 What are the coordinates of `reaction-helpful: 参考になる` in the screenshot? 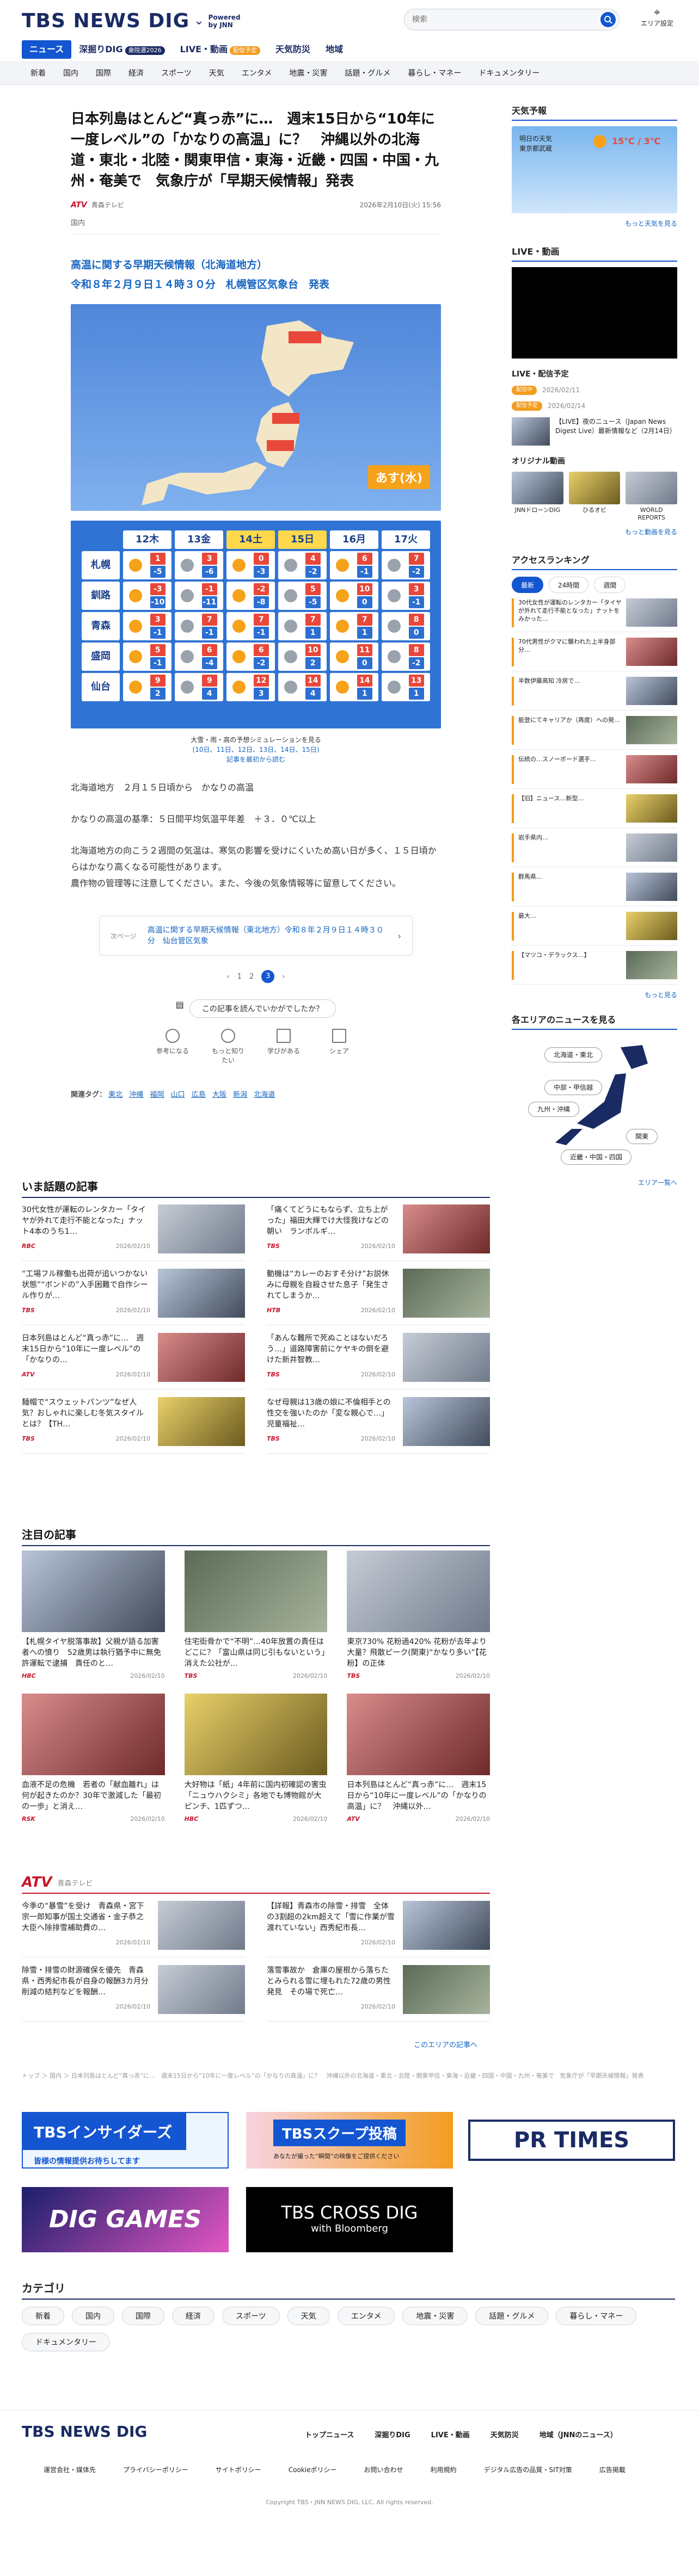 It's located at (173, 1047).